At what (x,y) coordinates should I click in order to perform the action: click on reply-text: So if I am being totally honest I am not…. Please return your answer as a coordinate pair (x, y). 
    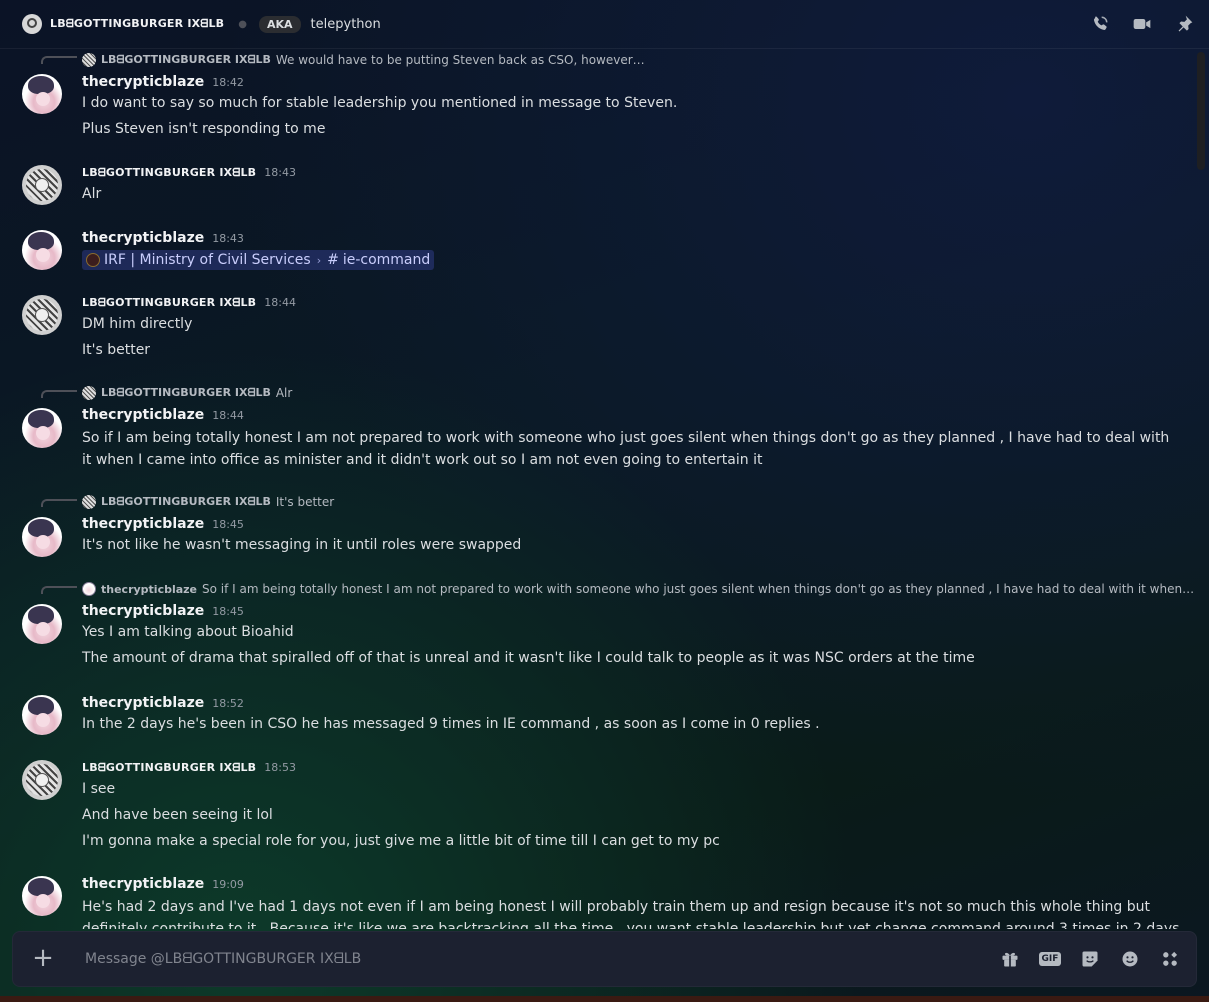
    Looking at the image, I should click on (698, 589).